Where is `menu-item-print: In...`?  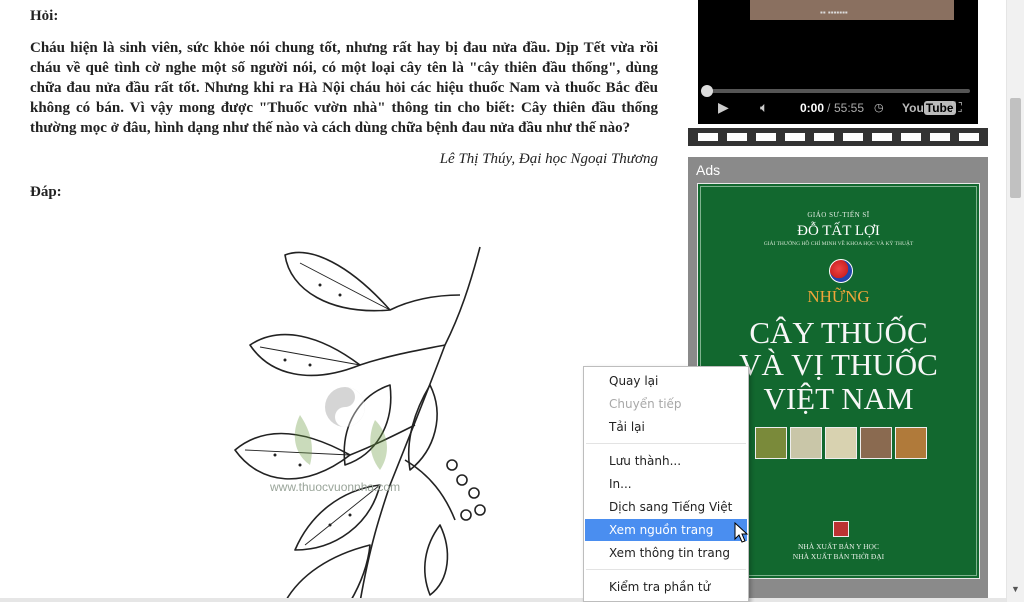
menu-item-print: In... is located at coordinates (666, 484).